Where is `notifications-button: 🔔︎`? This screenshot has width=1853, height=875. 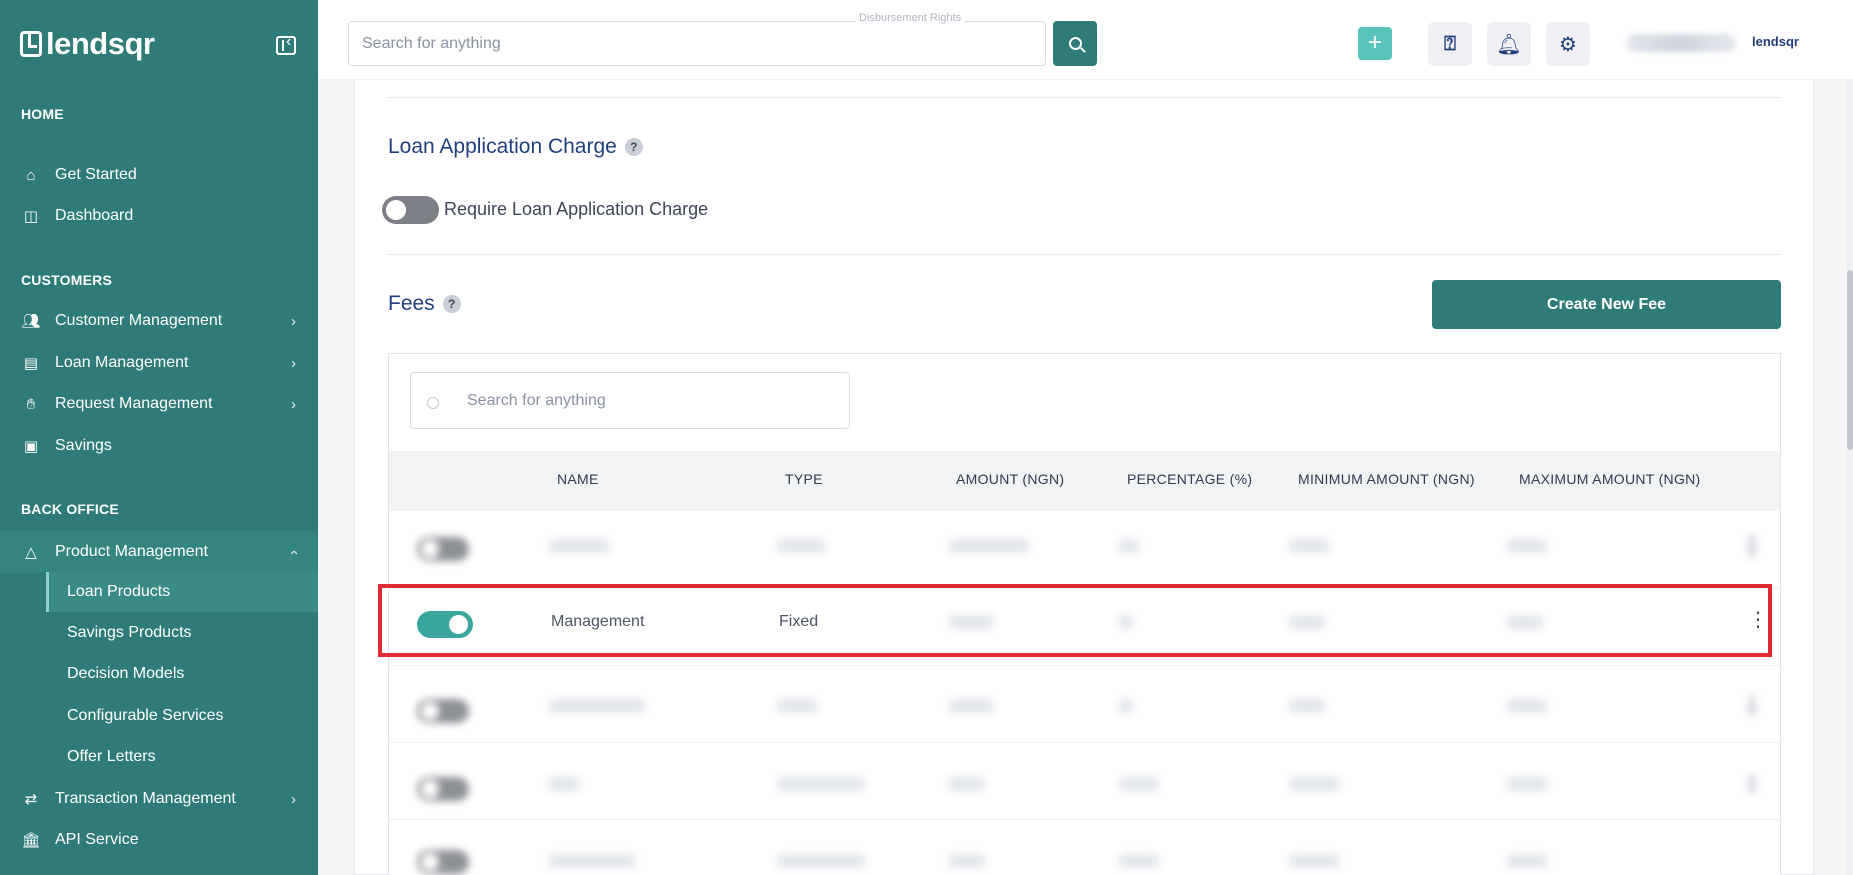
notifications-button: 🔔︎ is located at coordinates (1509, 44).